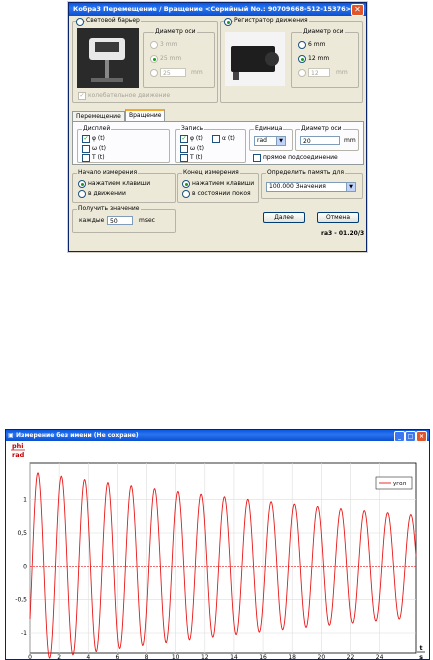 Image resolution: width=433 pixels, height=660 pixels. What do you see at coordinates (82, 184) in the screenshot?
I see `start-key-radio` at bounding box center [82, 184].